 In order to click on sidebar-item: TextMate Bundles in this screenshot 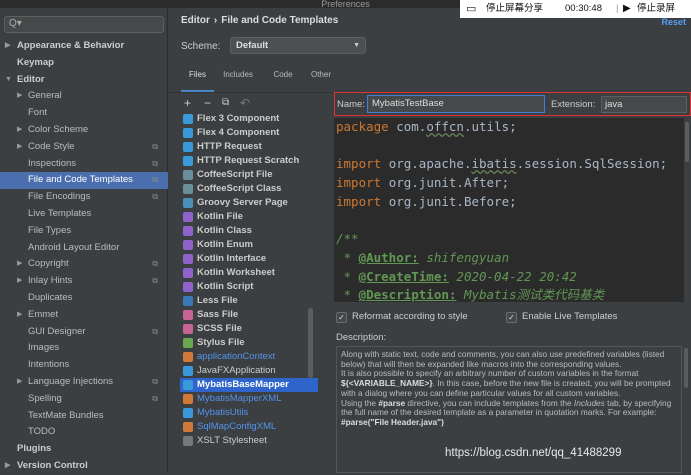, I will do `click(84, 416)`.